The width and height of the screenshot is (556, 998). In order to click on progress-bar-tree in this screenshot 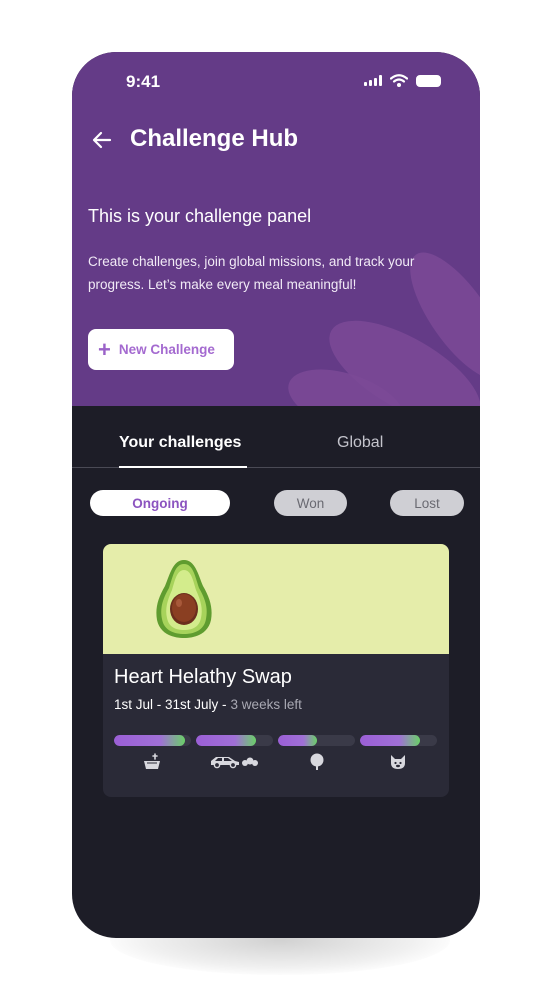, I will do `click(316, 740)`.